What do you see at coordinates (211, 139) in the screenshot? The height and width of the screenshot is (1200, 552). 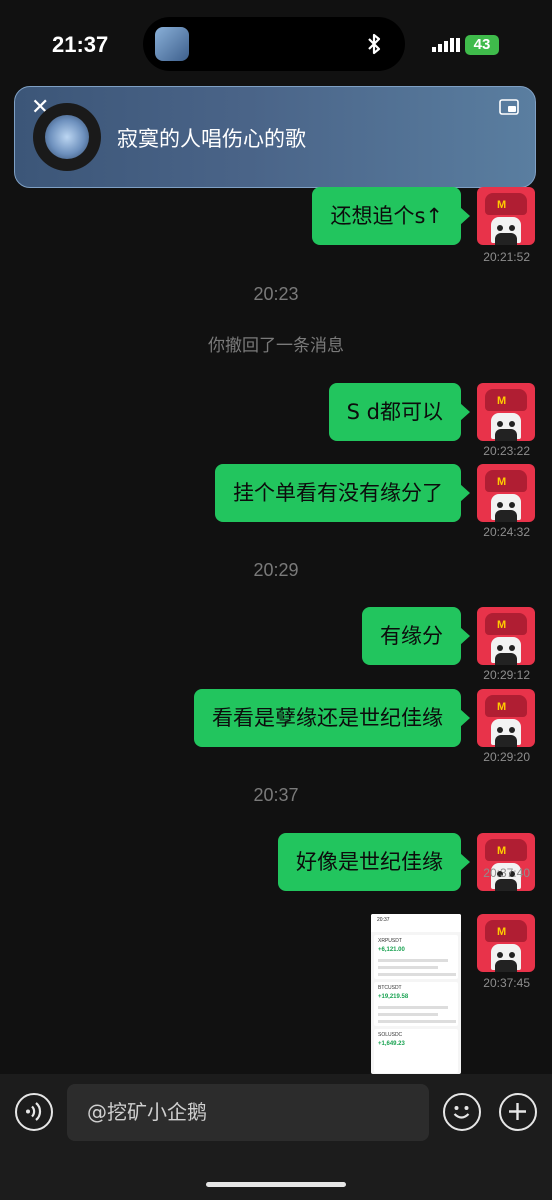 I see `song-title: 寂寞的人唱伤心的歌` at bounding box center [211, 139].